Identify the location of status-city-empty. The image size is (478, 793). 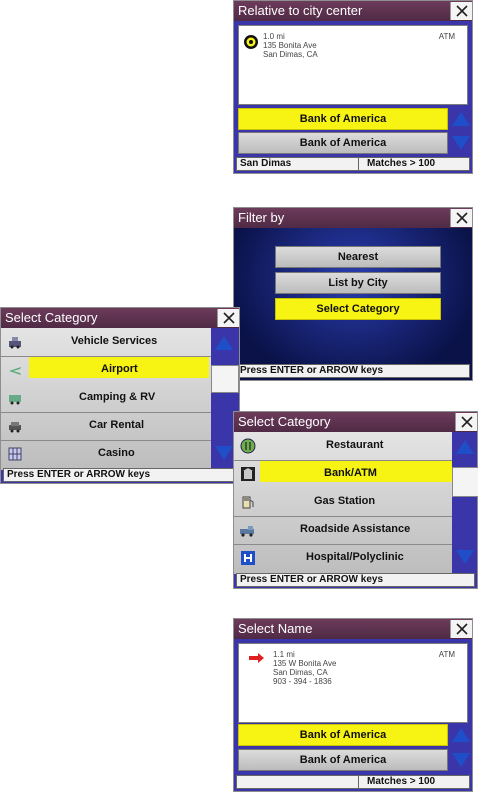
(297, 782).